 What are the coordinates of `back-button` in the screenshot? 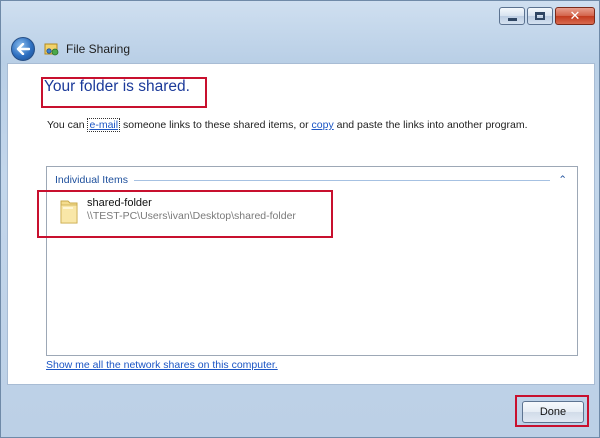 It's located at (23, 49).